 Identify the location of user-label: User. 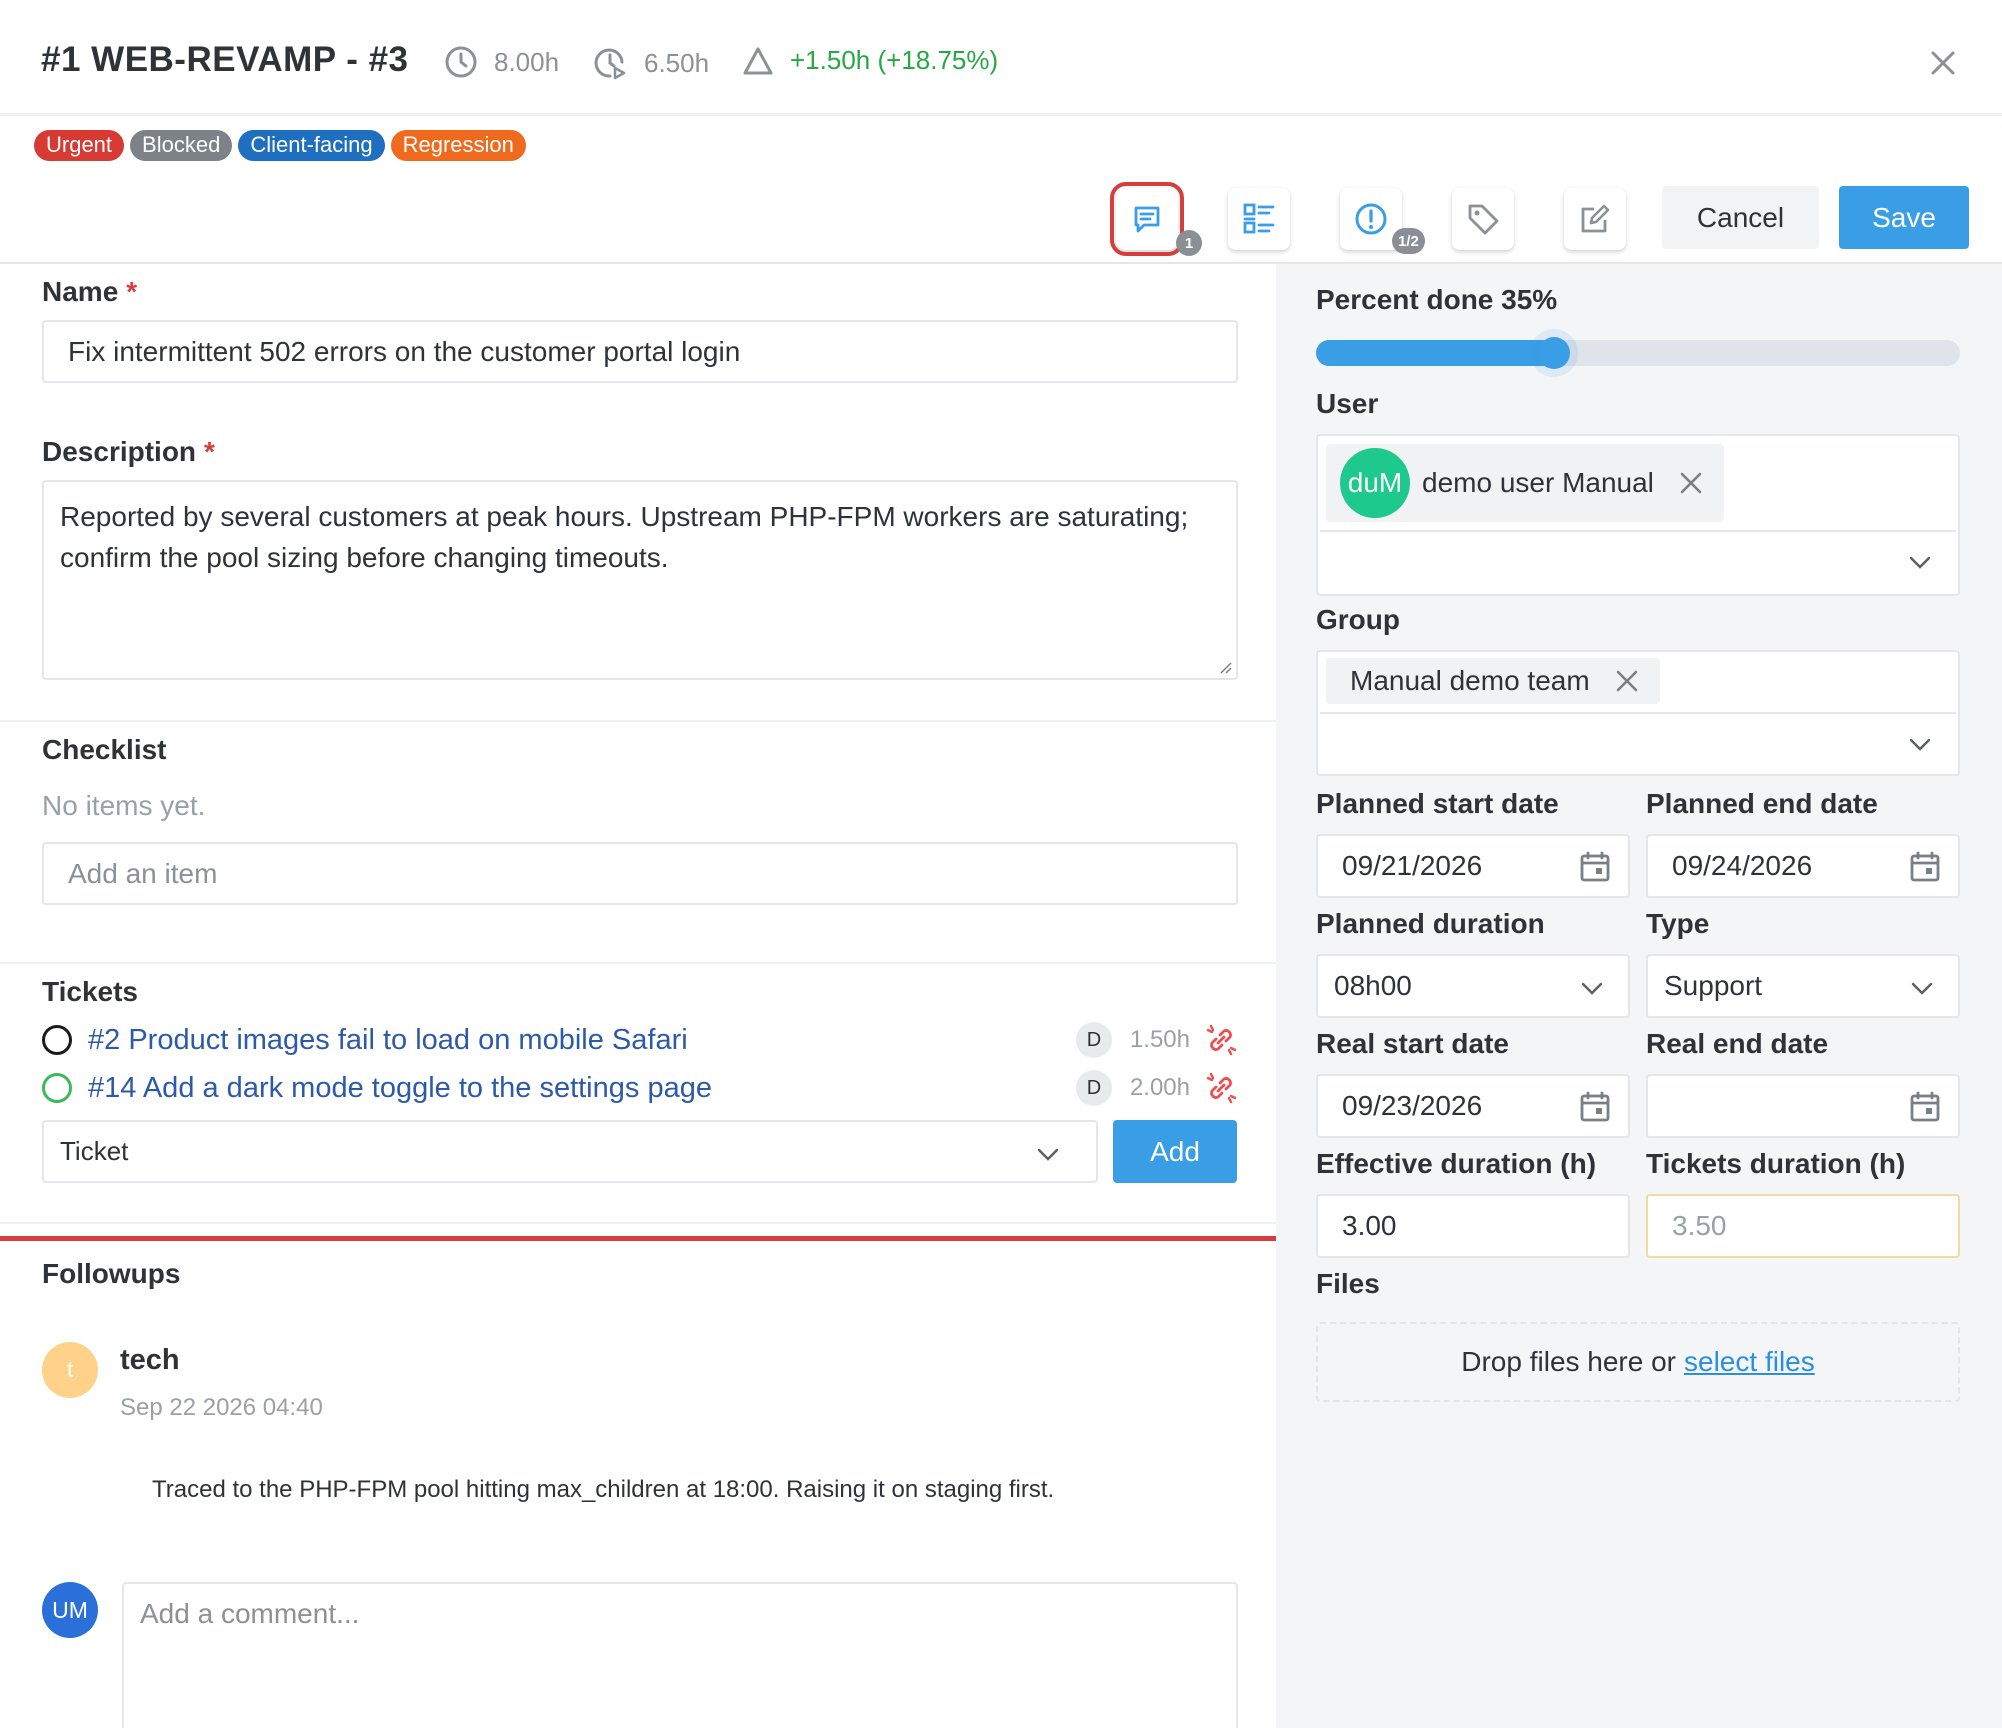
(1347, 403).